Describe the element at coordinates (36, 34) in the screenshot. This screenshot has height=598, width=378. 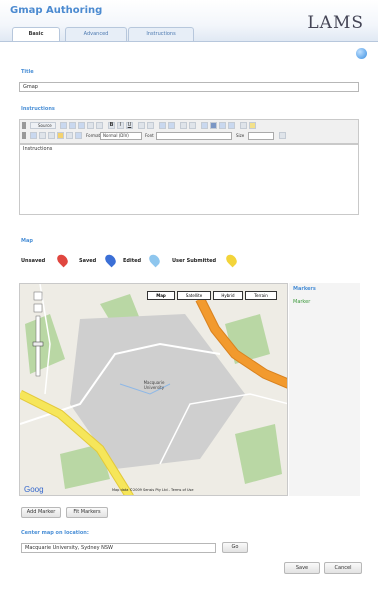
I see `tab-basic: Basic` at that location.